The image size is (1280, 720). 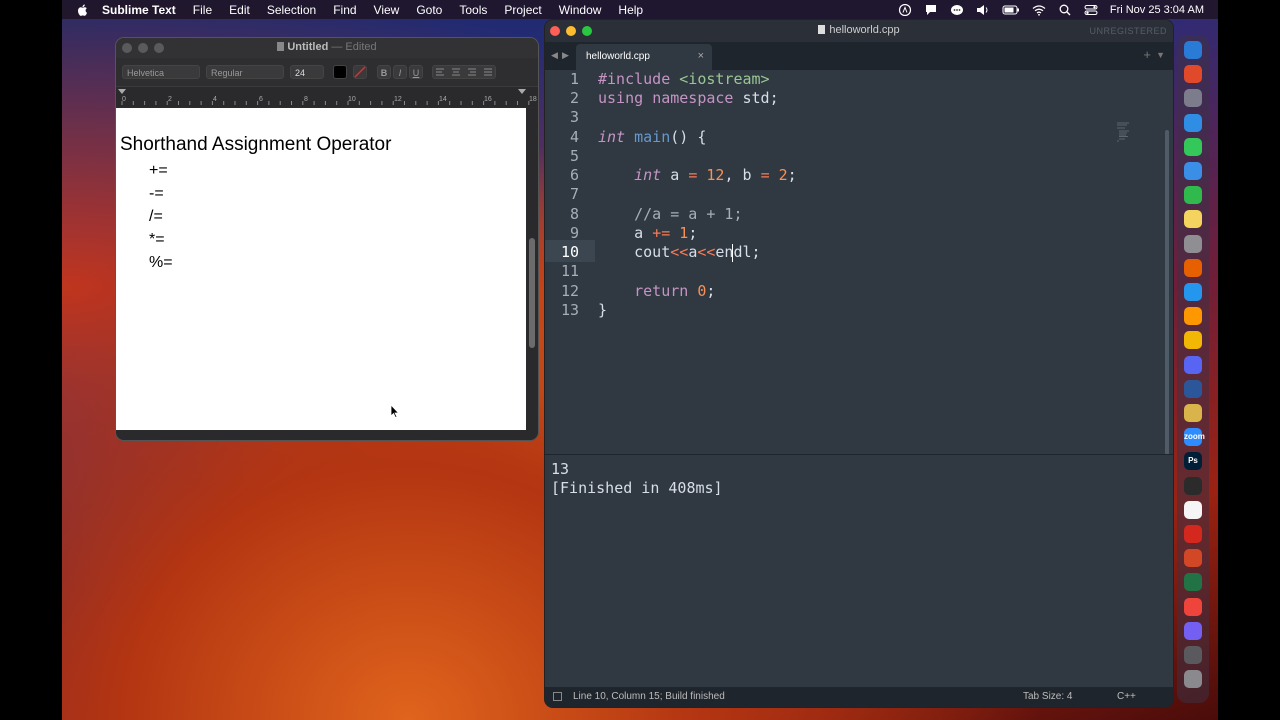 What do you see at coordinates (1193, 219) in the screenshot?
I see `dock-notes-icon` at bounding box center [1193, 219].